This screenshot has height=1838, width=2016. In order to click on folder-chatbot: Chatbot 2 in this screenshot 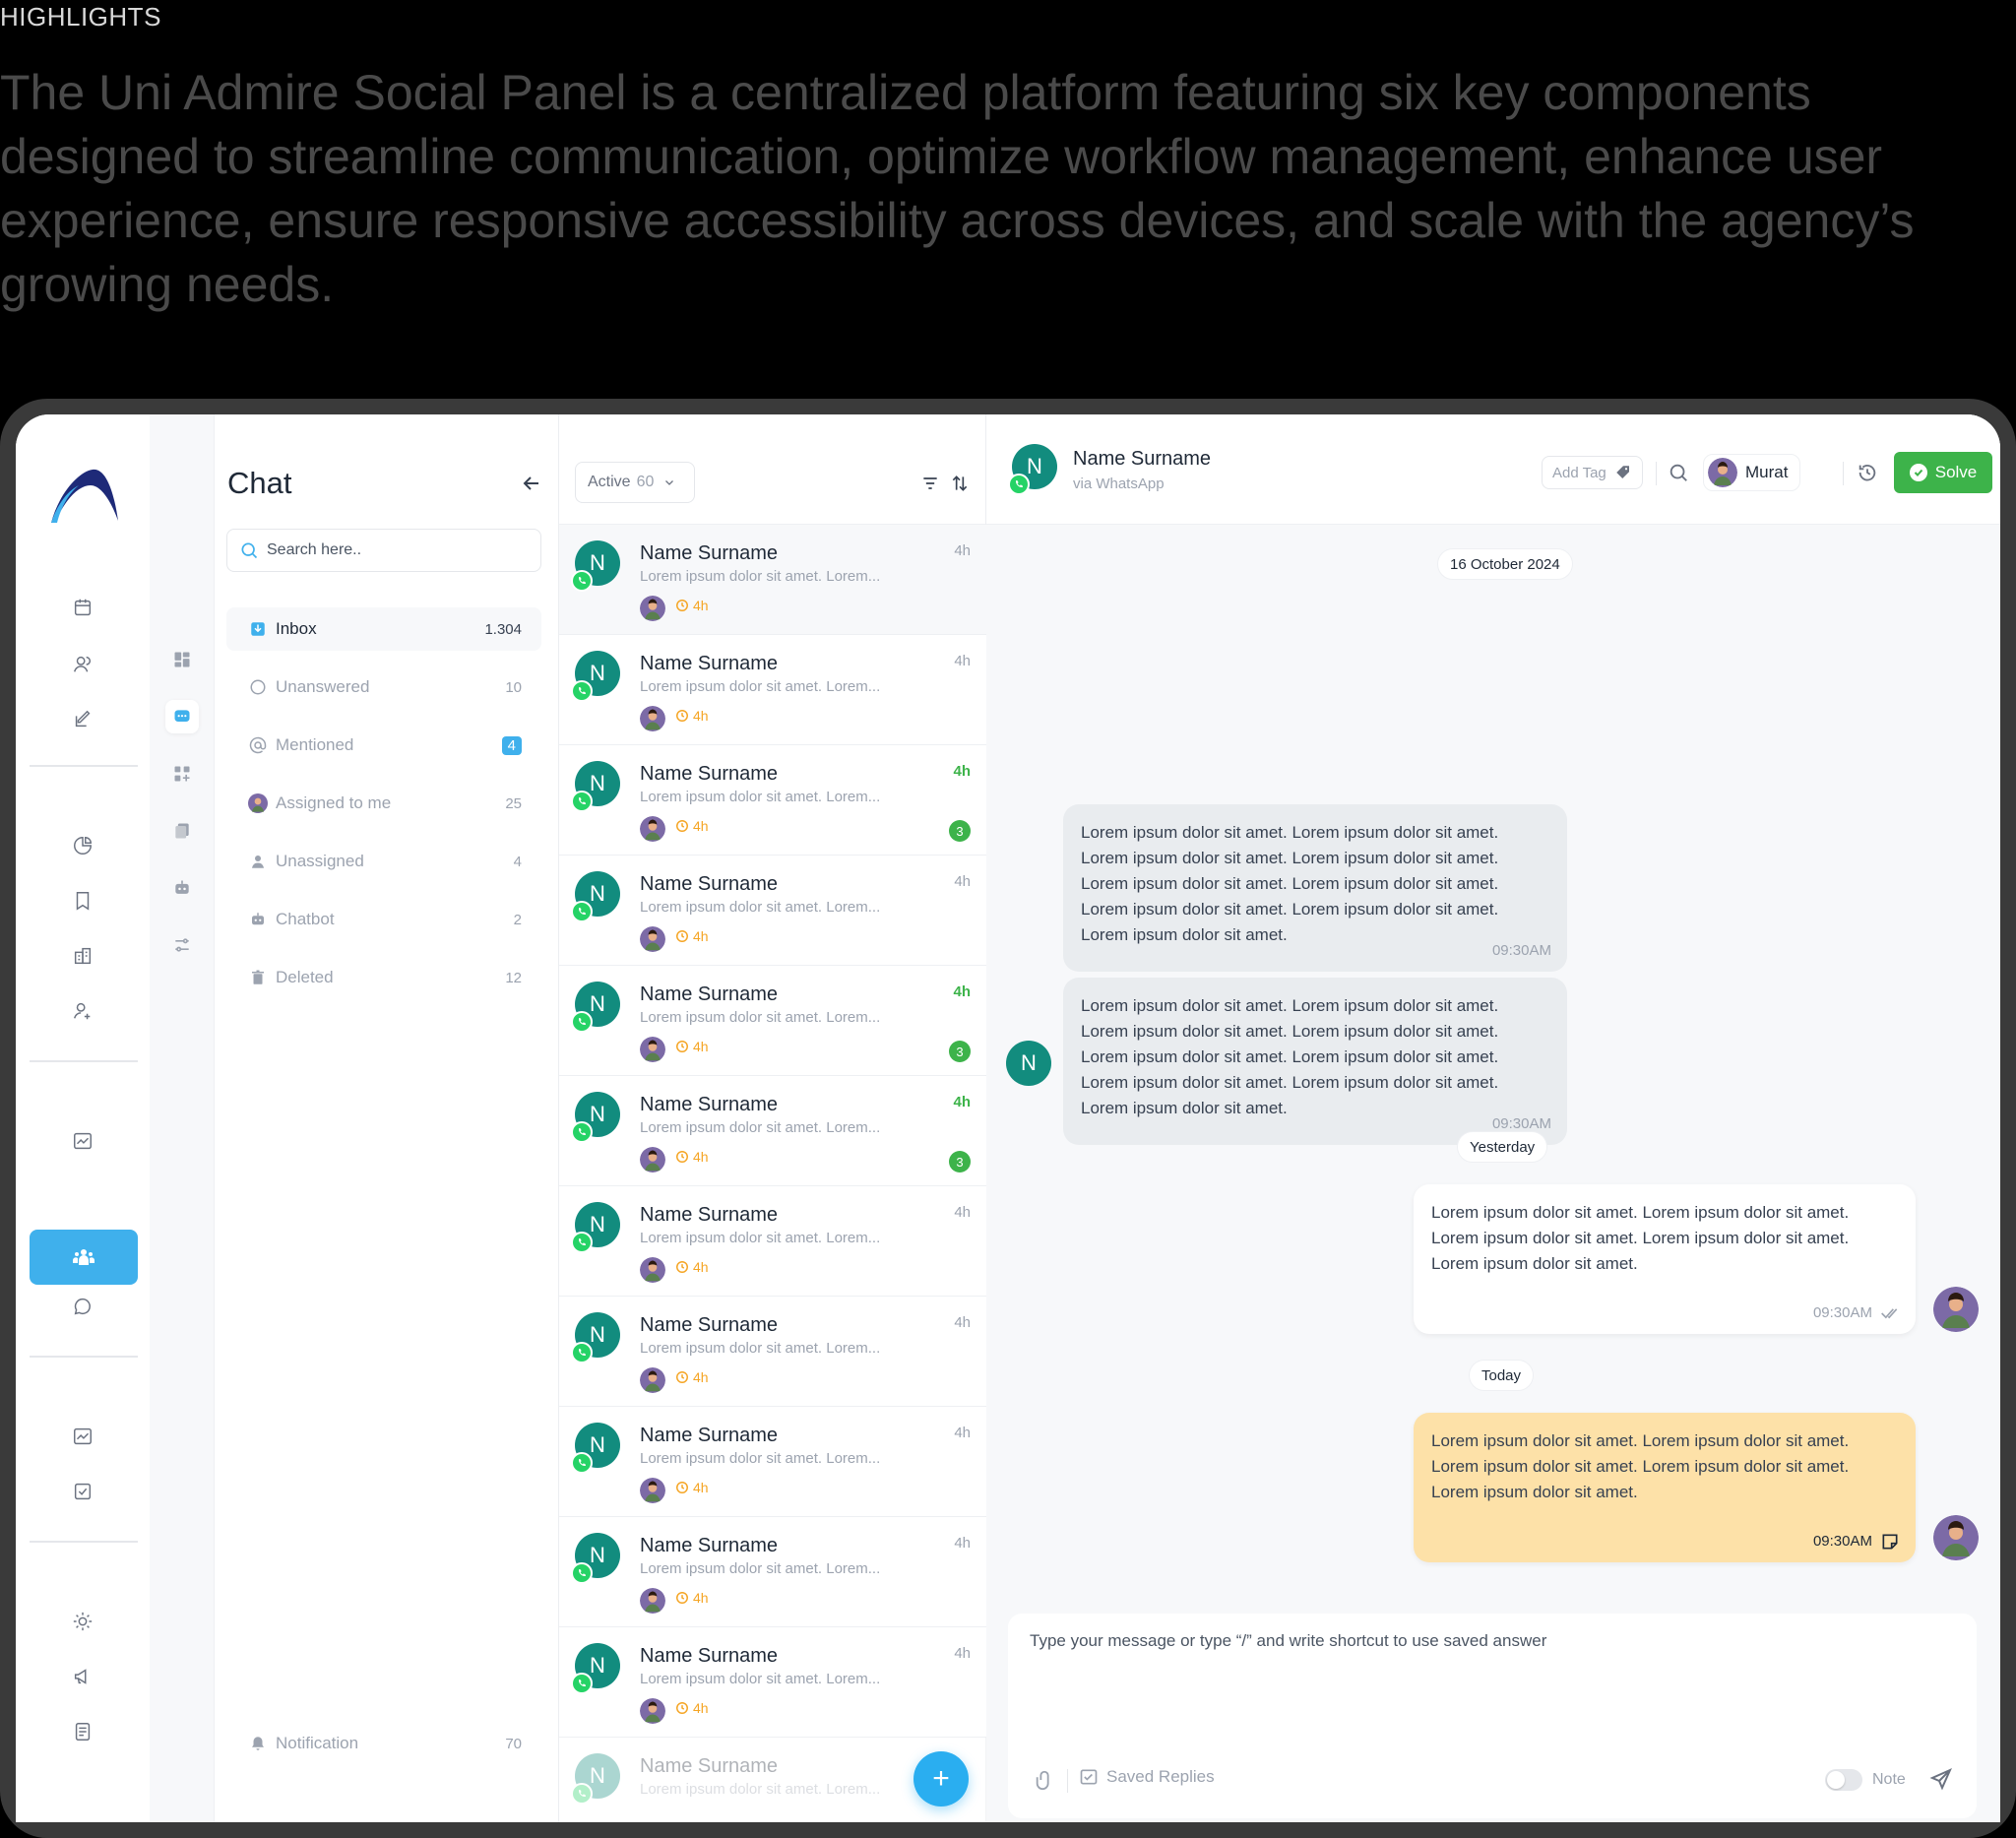, I will do `click(383, 919)`.